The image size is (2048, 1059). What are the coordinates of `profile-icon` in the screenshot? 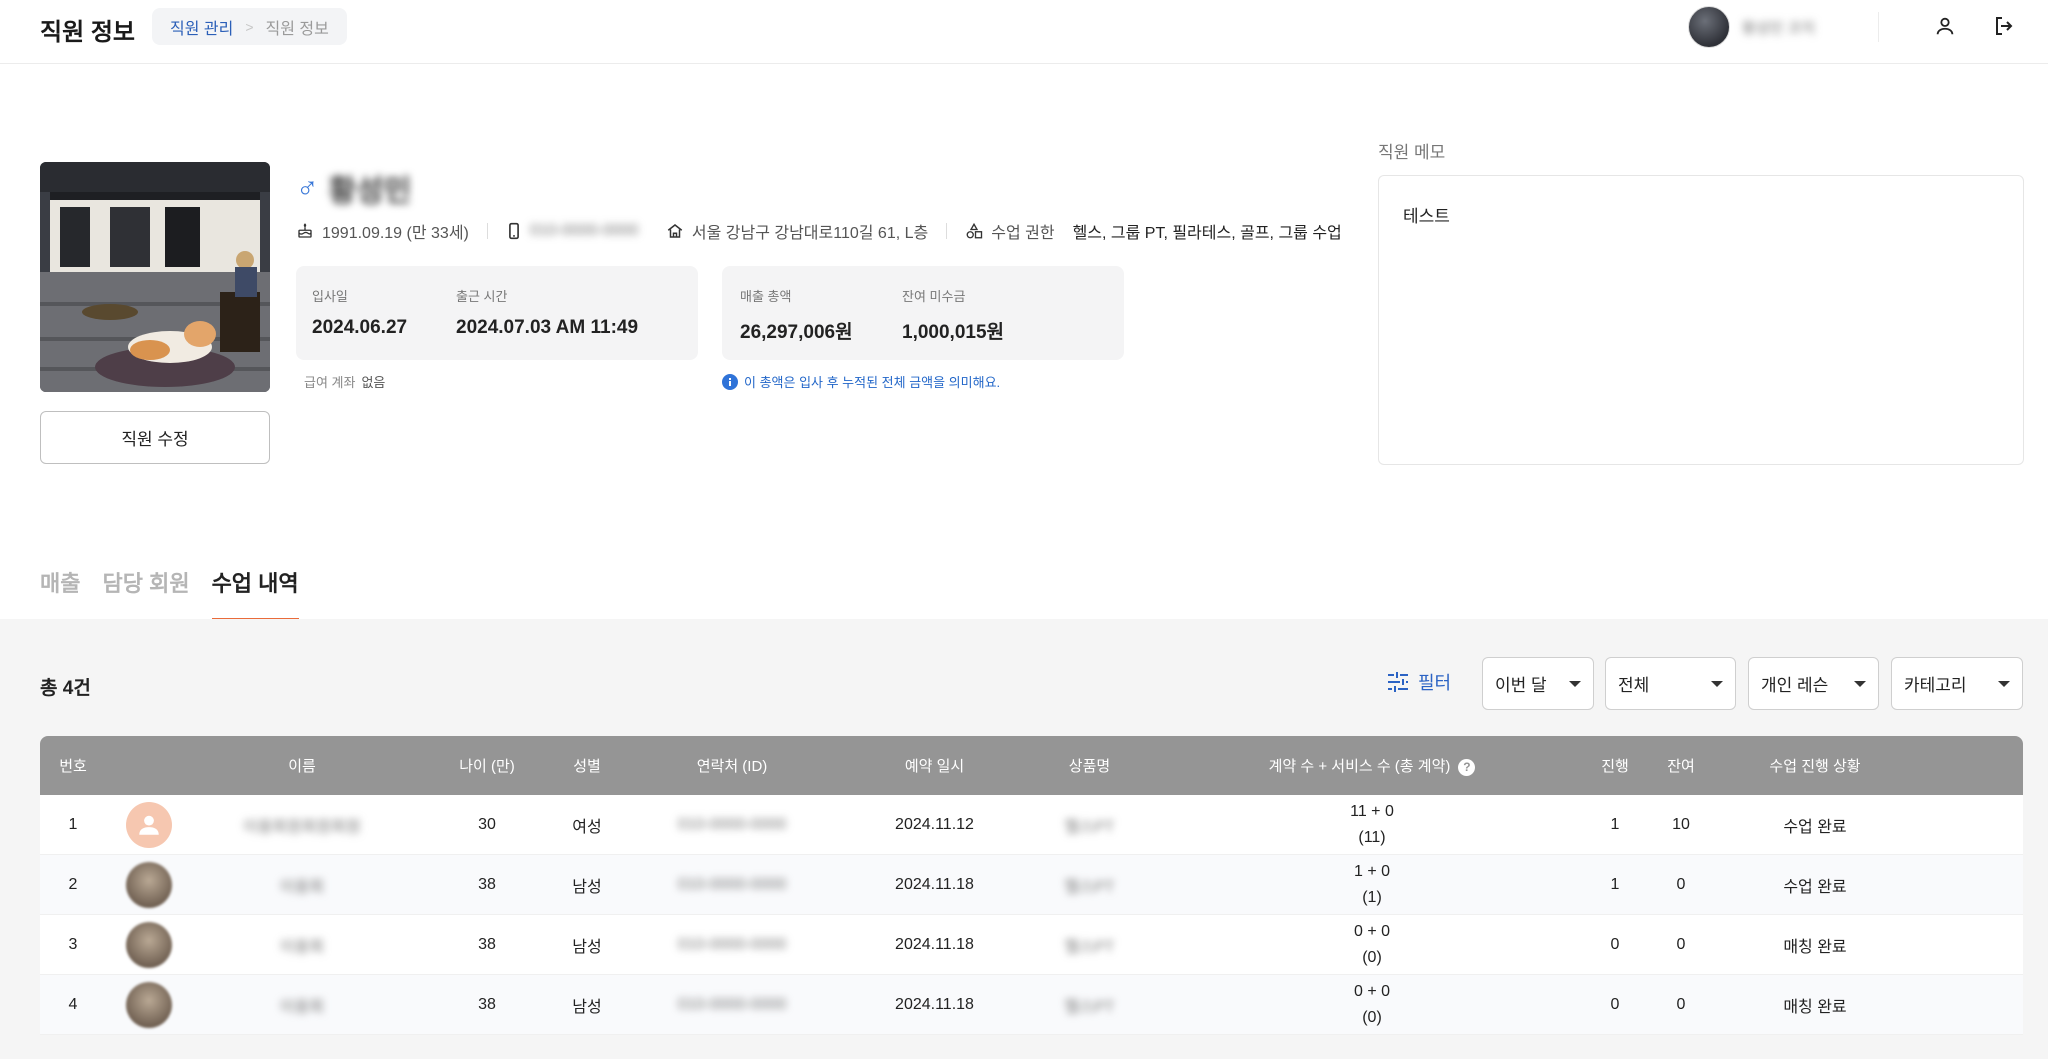 It's located at (1945, 26).